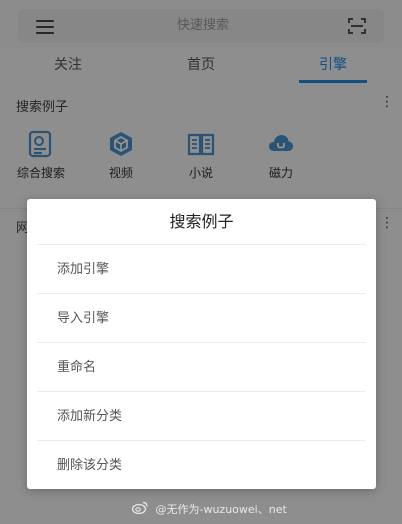 The width and height of the screenshot is (402, 524). What do you see at coordinates (201, 366) in the screenshot?
I see `menu-item-rename: 重命名` at bounding box center [201, 366].